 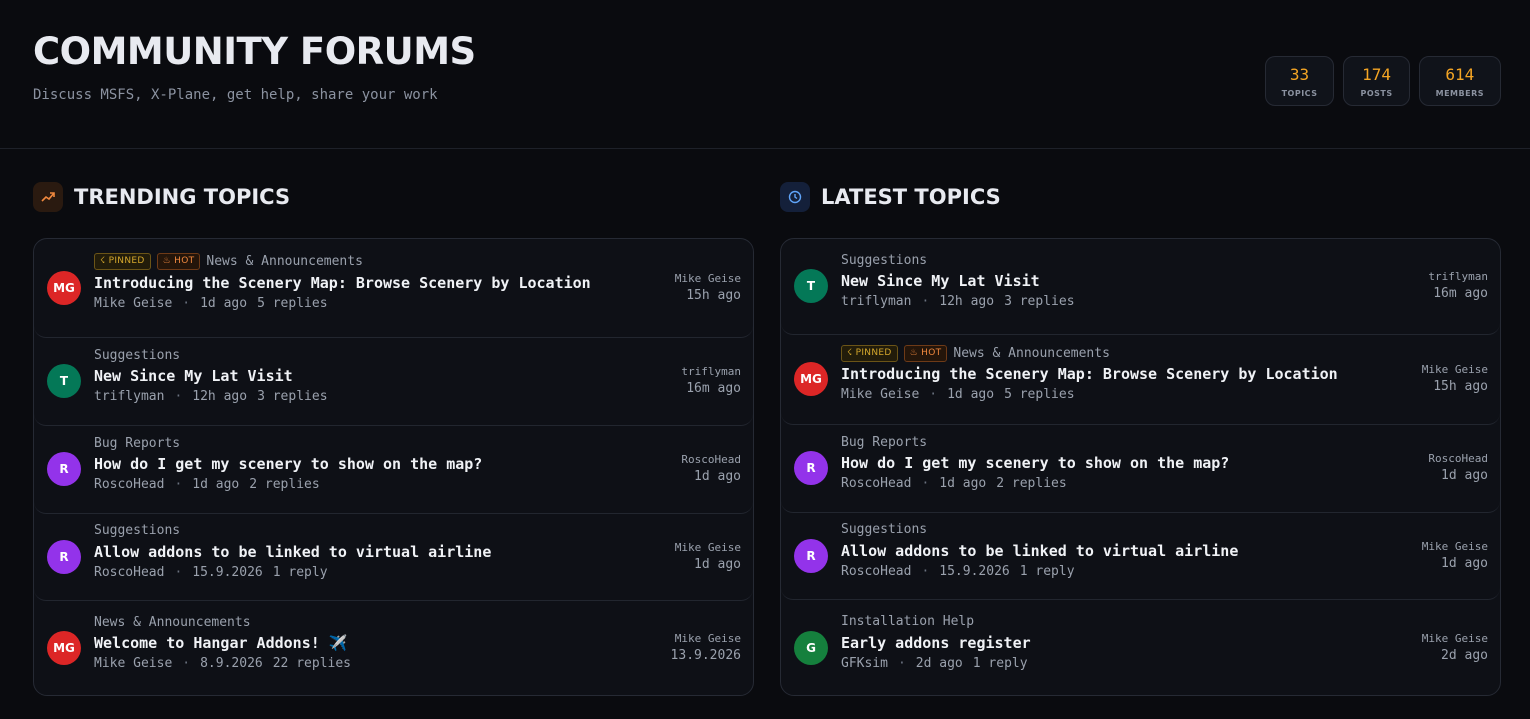 What do you see at coordinates (713, 388) in the screenshot?
I see `last-post-time: 16m ago` at bounding box center [713, 388].